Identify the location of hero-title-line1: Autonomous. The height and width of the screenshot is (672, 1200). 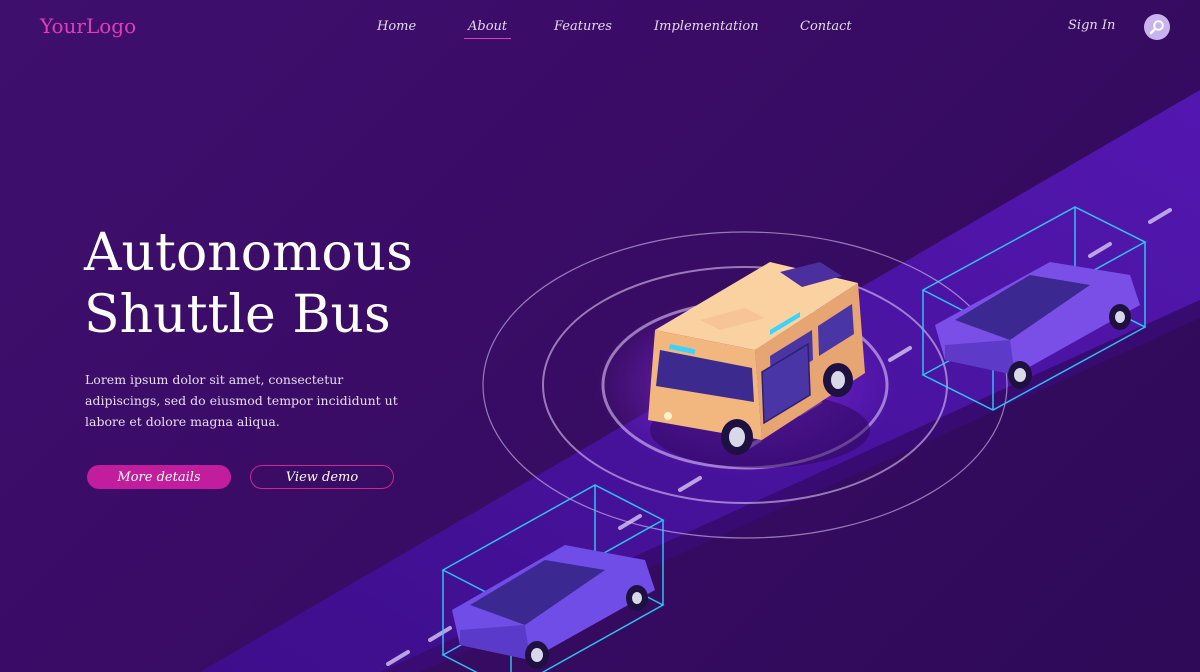
(248, 253).